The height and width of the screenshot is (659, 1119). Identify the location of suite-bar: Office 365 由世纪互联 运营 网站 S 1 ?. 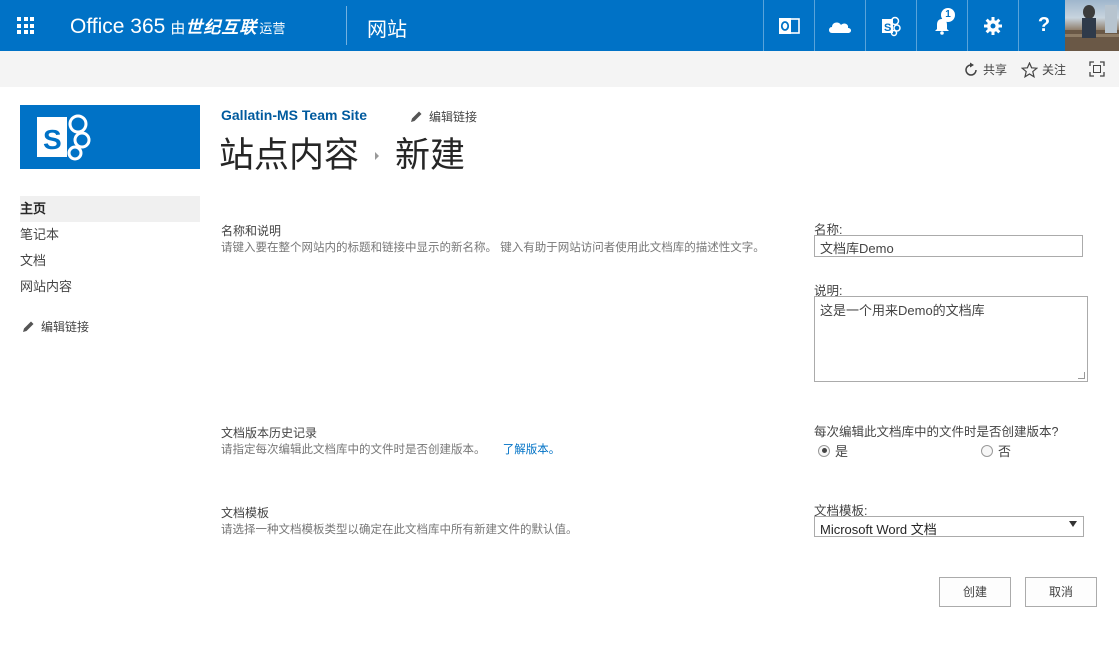
(559, 25).